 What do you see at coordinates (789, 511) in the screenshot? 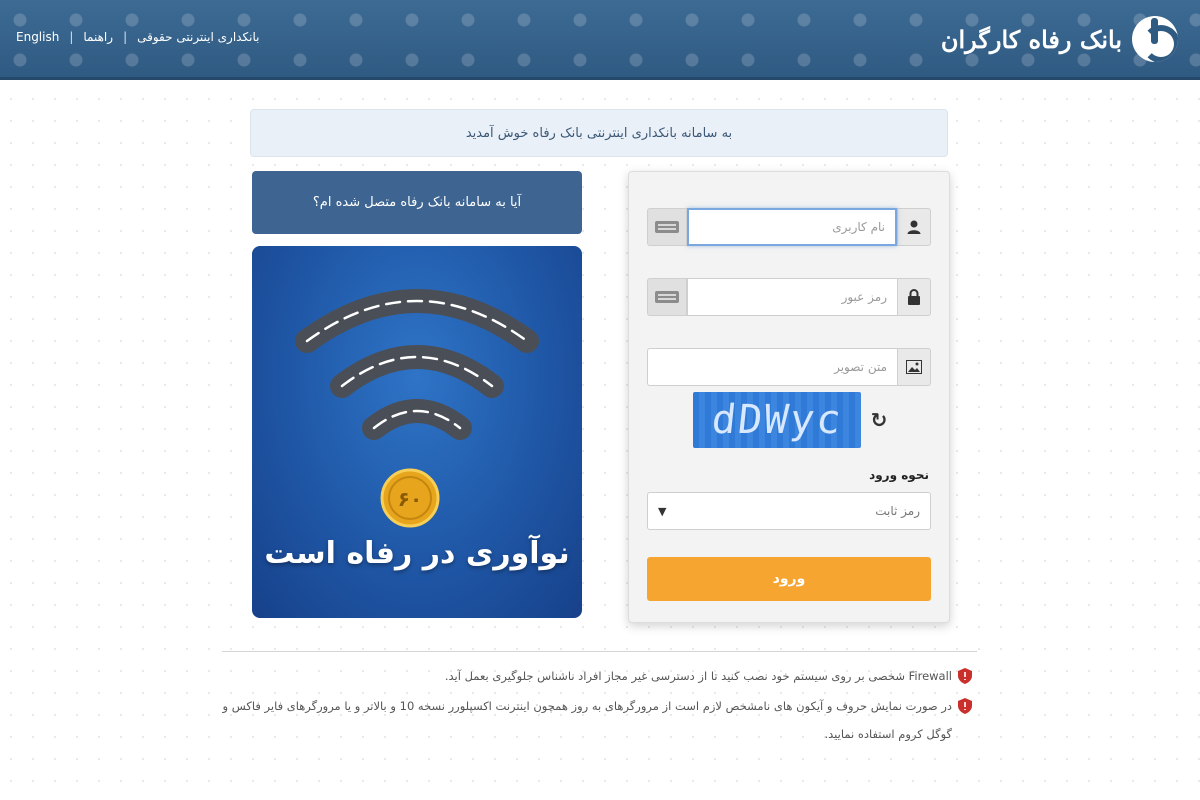
I see `login-method-select: رمز ثابت ▼` at bounding box center [789, 511].